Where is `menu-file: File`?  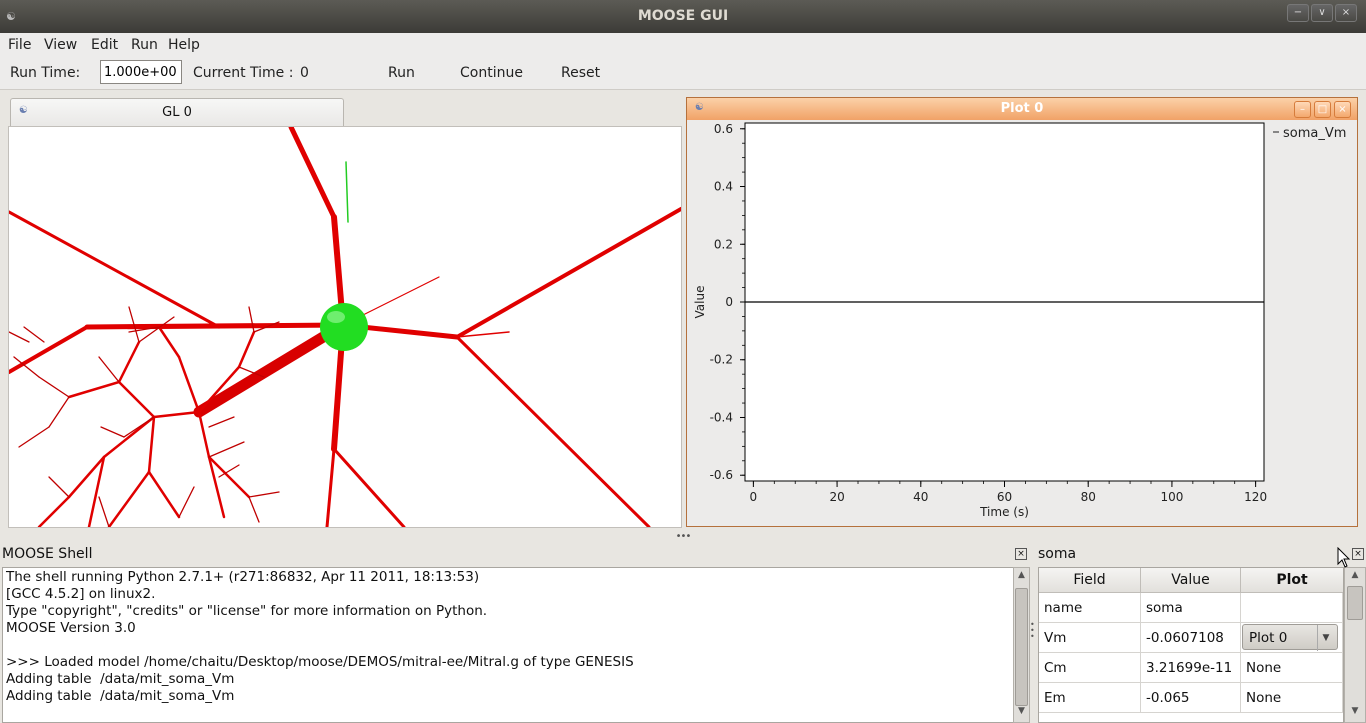 menu-file: File is located at coordinates (19, 45).